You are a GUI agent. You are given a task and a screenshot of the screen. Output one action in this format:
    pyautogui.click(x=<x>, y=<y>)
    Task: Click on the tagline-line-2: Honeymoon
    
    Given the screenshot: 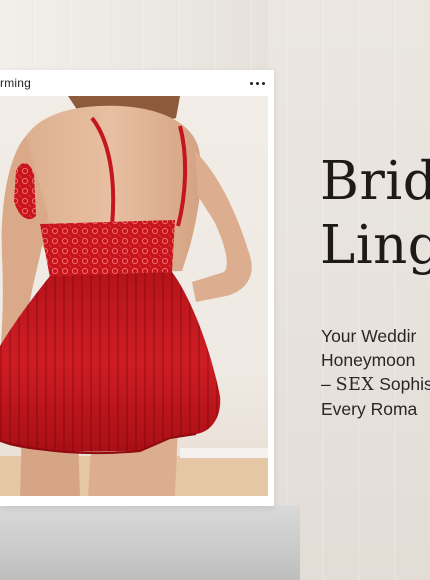 What is the action you would take?
    pyautogui.click(x=368, y=360)
    